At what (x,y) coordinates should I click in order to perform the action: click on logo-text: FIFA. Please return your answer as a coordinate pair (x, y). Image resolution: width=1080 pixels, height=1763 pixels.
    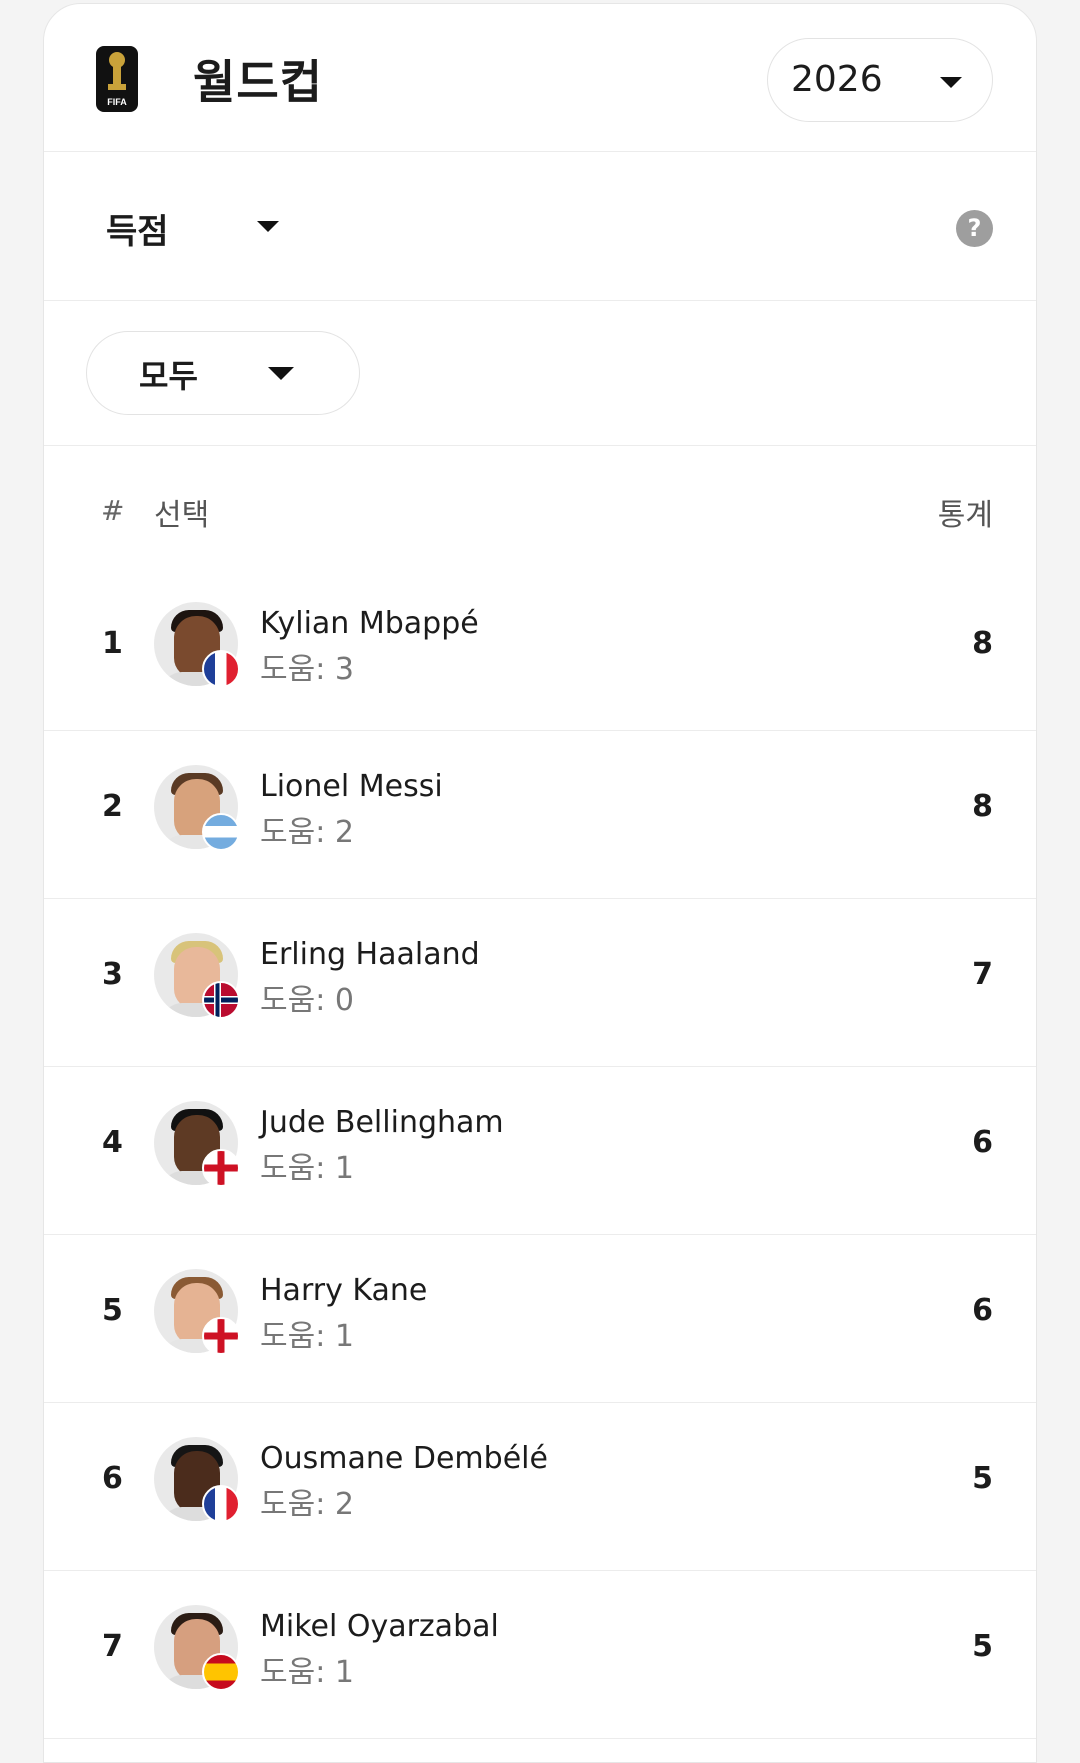
    Looking at the image, I should click on (117, 102).